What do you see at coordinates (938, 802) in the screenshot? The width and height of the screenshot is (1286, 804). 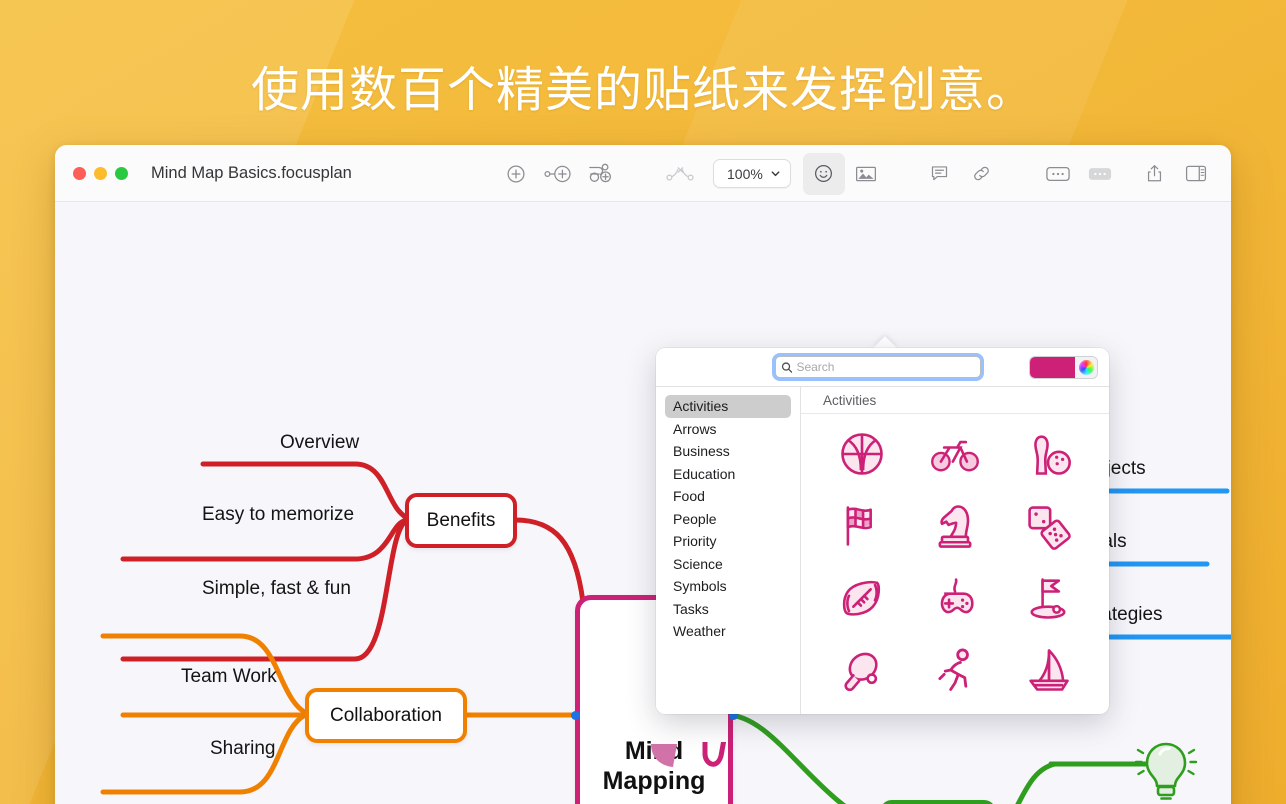 I see `topic-node-creativity: Creativity` at bounding box center [938, 802].